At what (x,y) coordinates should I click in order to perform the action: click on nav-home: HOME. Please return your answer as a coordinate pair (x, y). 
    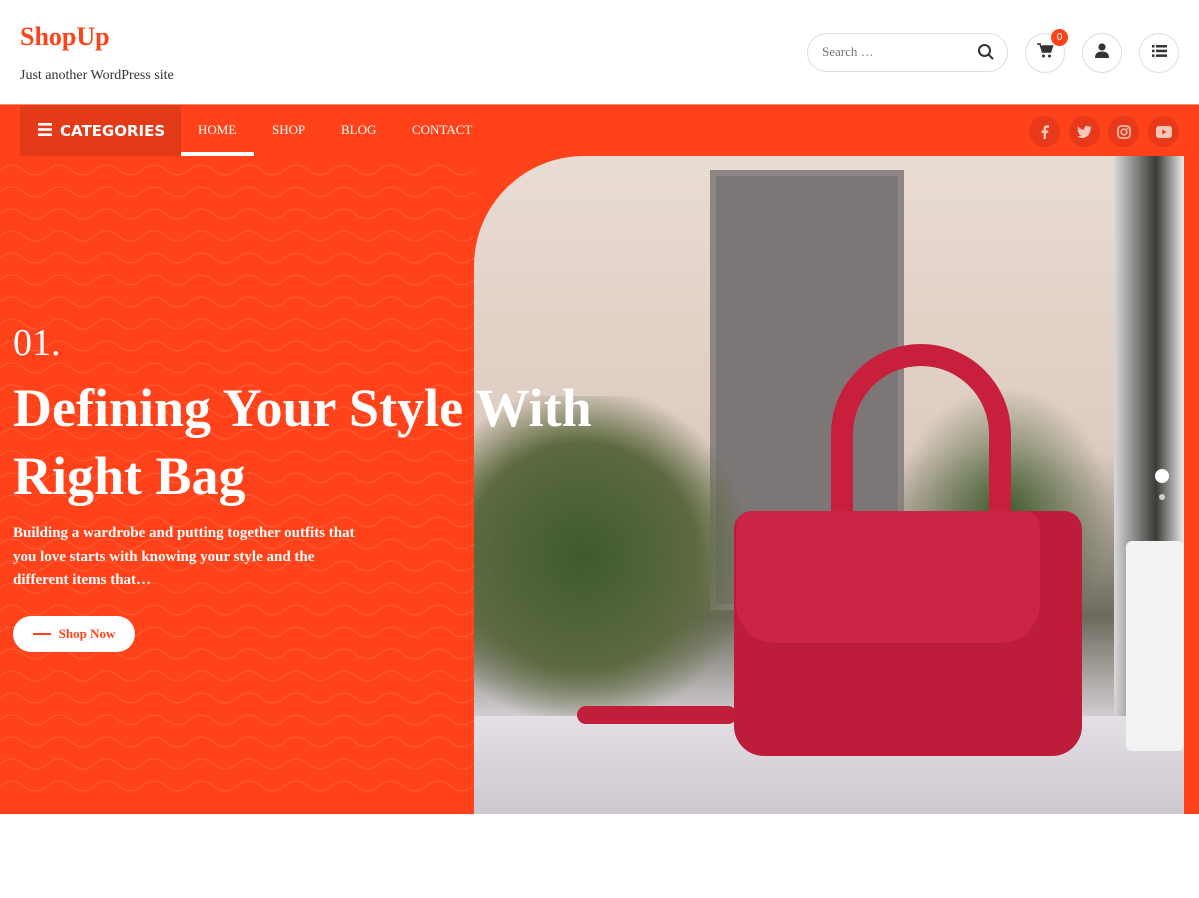
    Looking at the image, I should click on (217, 130).